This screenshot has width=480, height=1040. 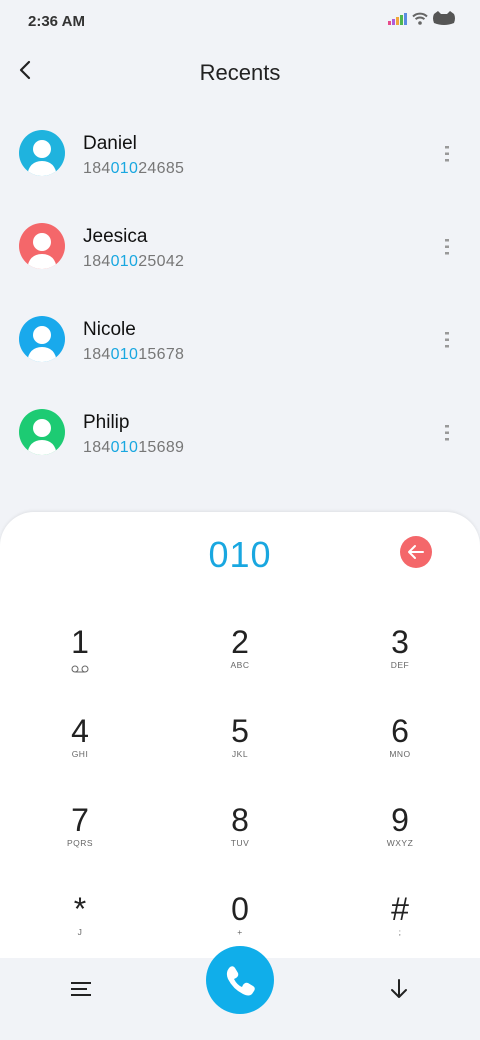 I want to click on key-letters: ;, so click(x=400, y=932).